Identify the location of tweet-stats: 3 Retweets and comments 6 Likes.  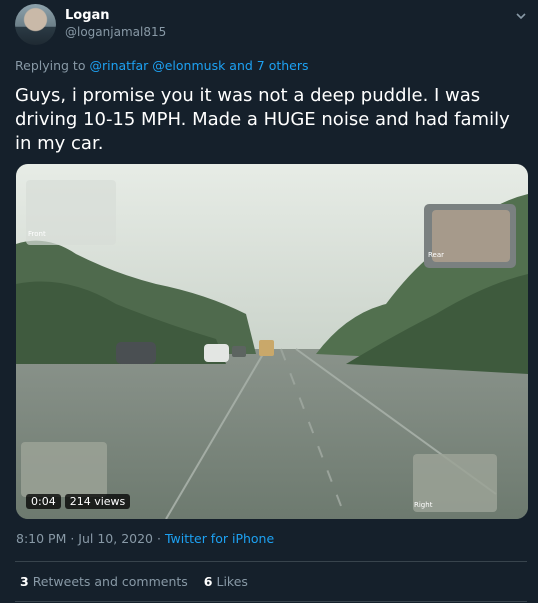
(134, 581).